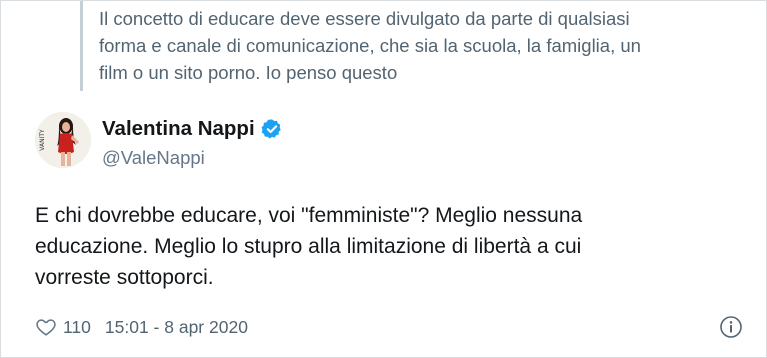  What do you see at coordinates (731, 327) in the screenshot?
I see `info-icon` at bounding box center [731, 327].